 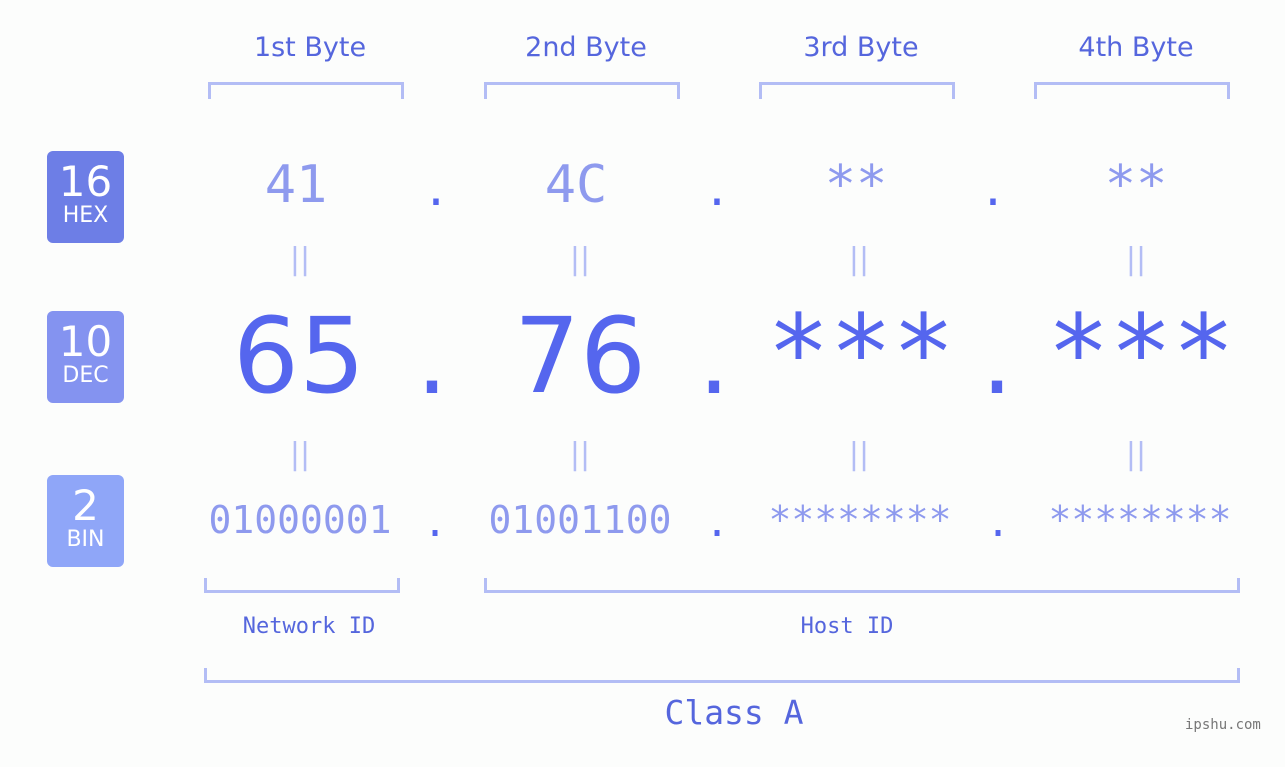 I want to click on equals-7: ||, so click(x=859, y=454).